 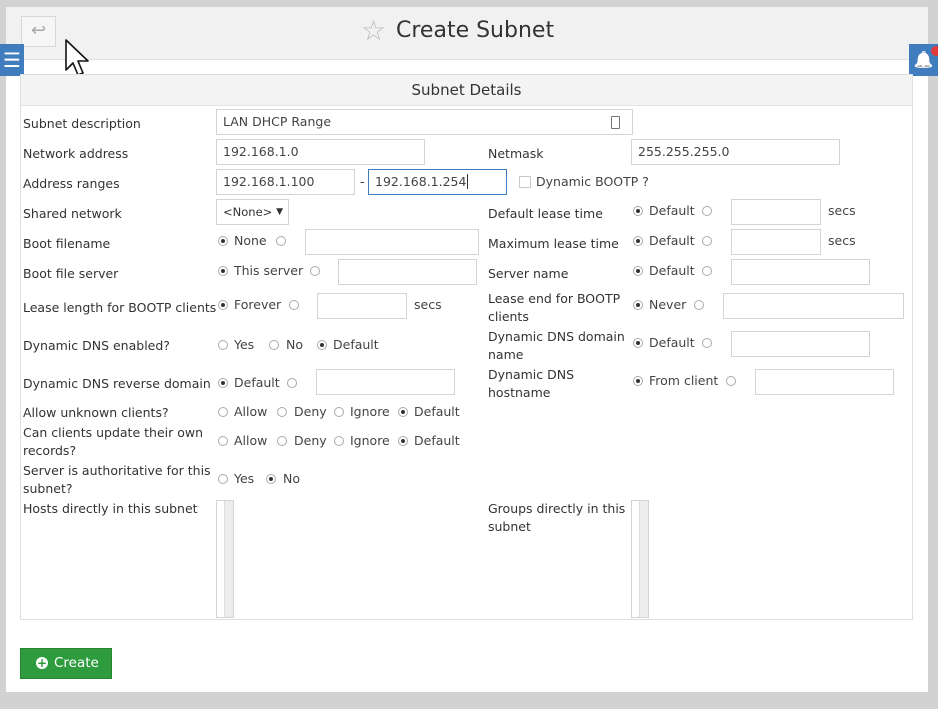 What do you see at coordinates (244, 478) in the screenshot?
I see `authoritative-yes-label: Yes` at bounding box center [244, 478].